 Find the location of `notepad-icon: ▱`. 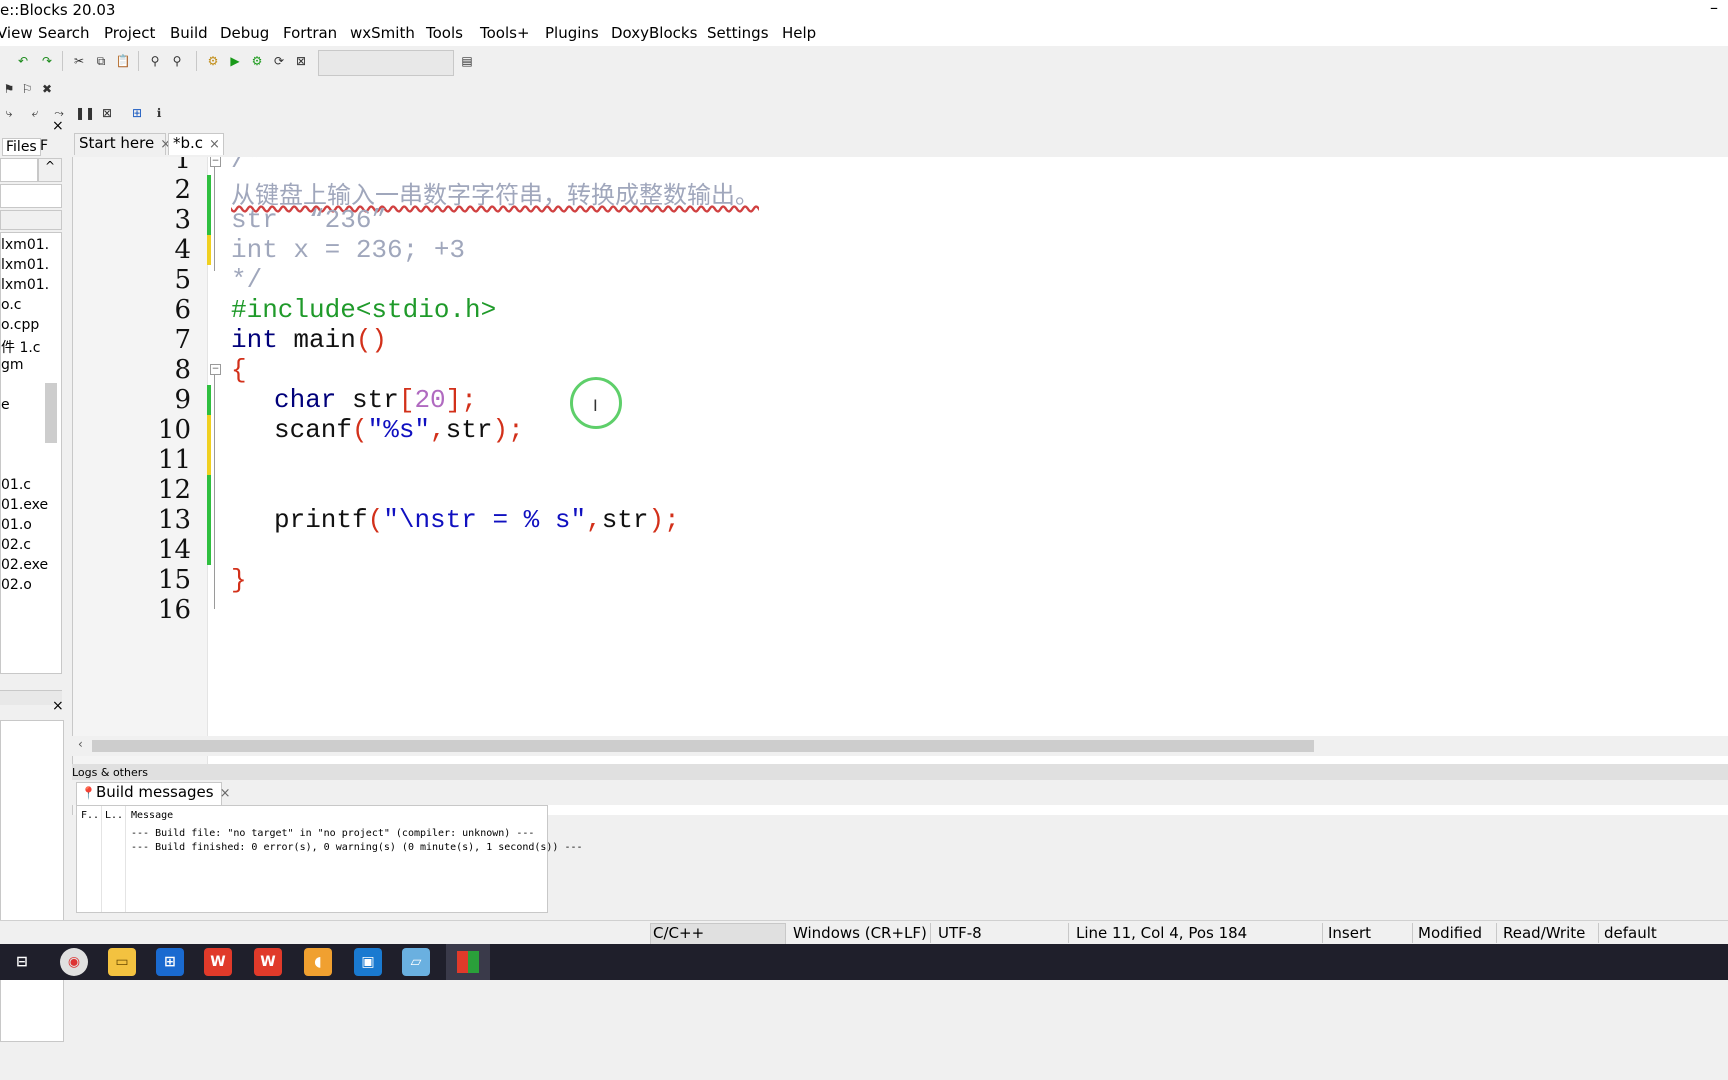

notepad-icon: ▱ is located at coordinates (416, 962).